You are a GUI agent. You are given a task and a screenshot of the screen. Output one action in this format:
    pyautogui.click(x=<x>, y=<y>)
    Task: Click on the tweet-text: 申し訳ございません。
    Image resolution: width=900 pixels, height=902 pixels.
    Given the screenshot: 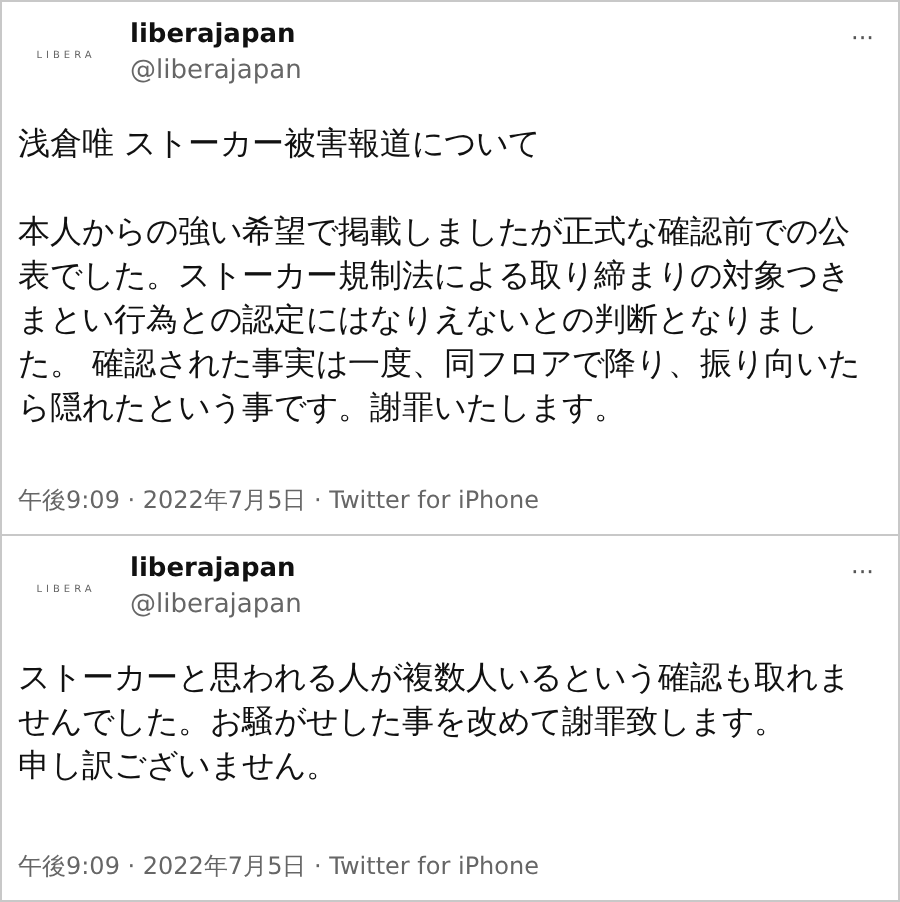 What is the action you would take?
    pyautogui.click(x=179, y=766)
    